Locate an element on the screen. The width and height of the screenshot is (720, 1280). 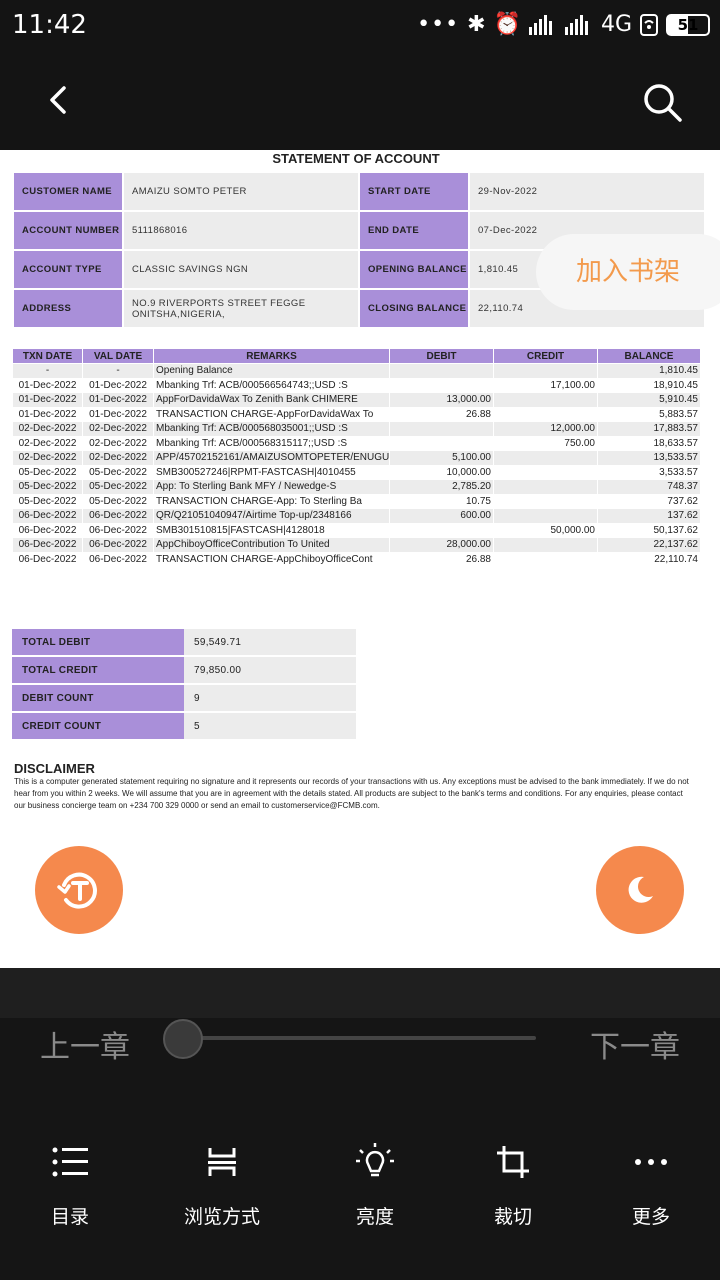
translate-icon is located at coordinates (77, 890).